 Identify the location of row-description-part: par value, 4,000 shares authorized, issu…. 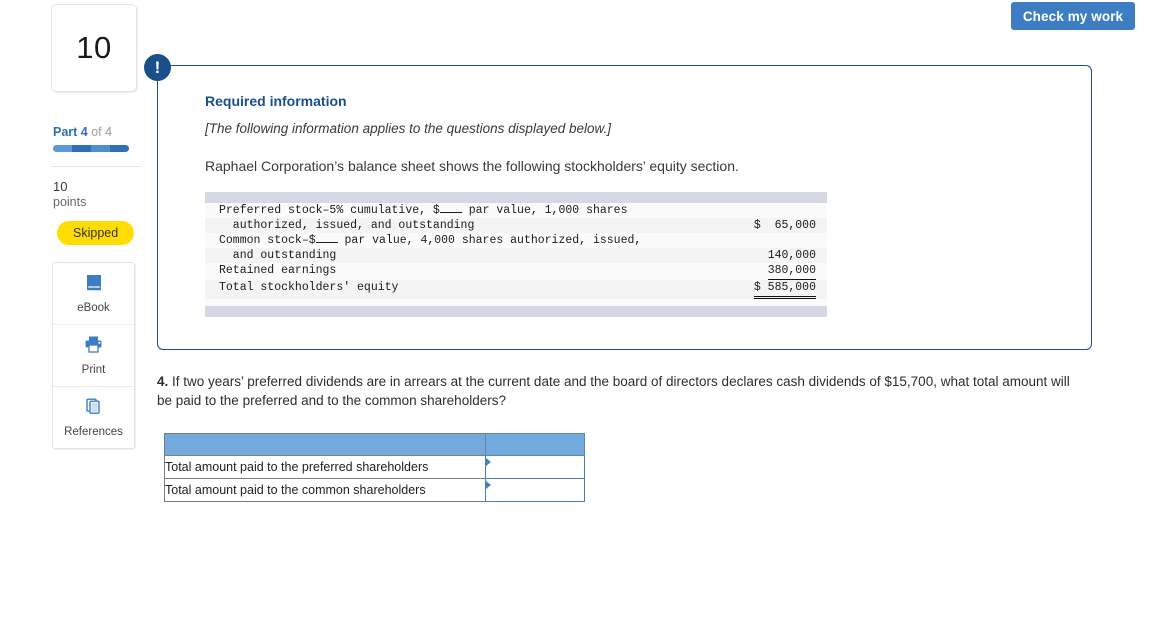
(489, 240).